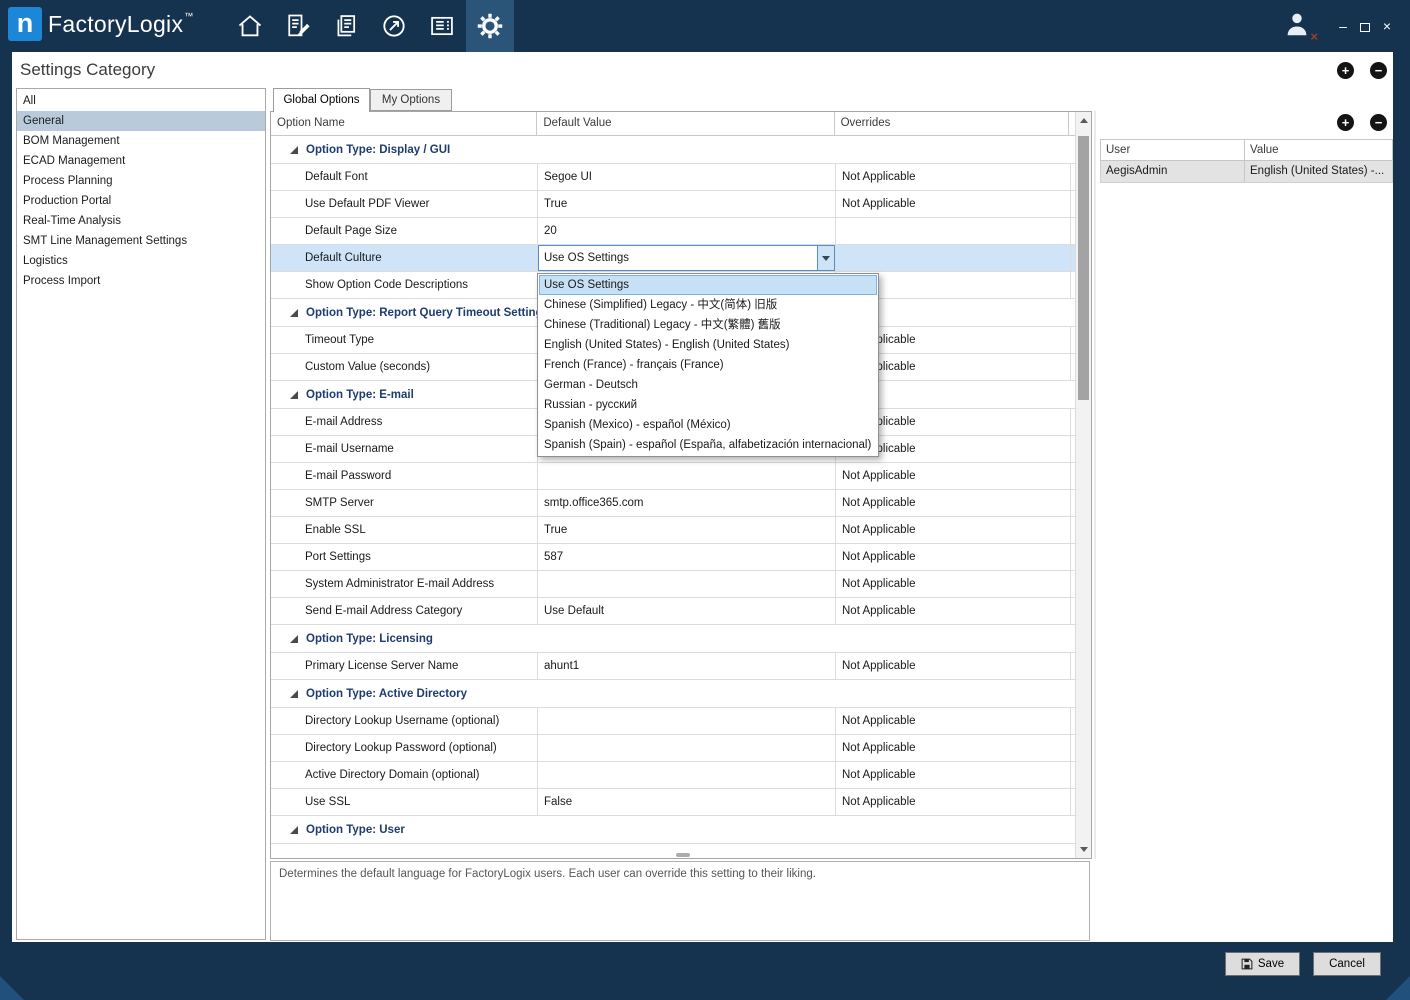 The height and width of the screenshot is (1000, 1410). What do you see at coordinates (1347, 964) in the screenshot?
I see `cancel-button: Cancel` at bounding box center [1347, 964].